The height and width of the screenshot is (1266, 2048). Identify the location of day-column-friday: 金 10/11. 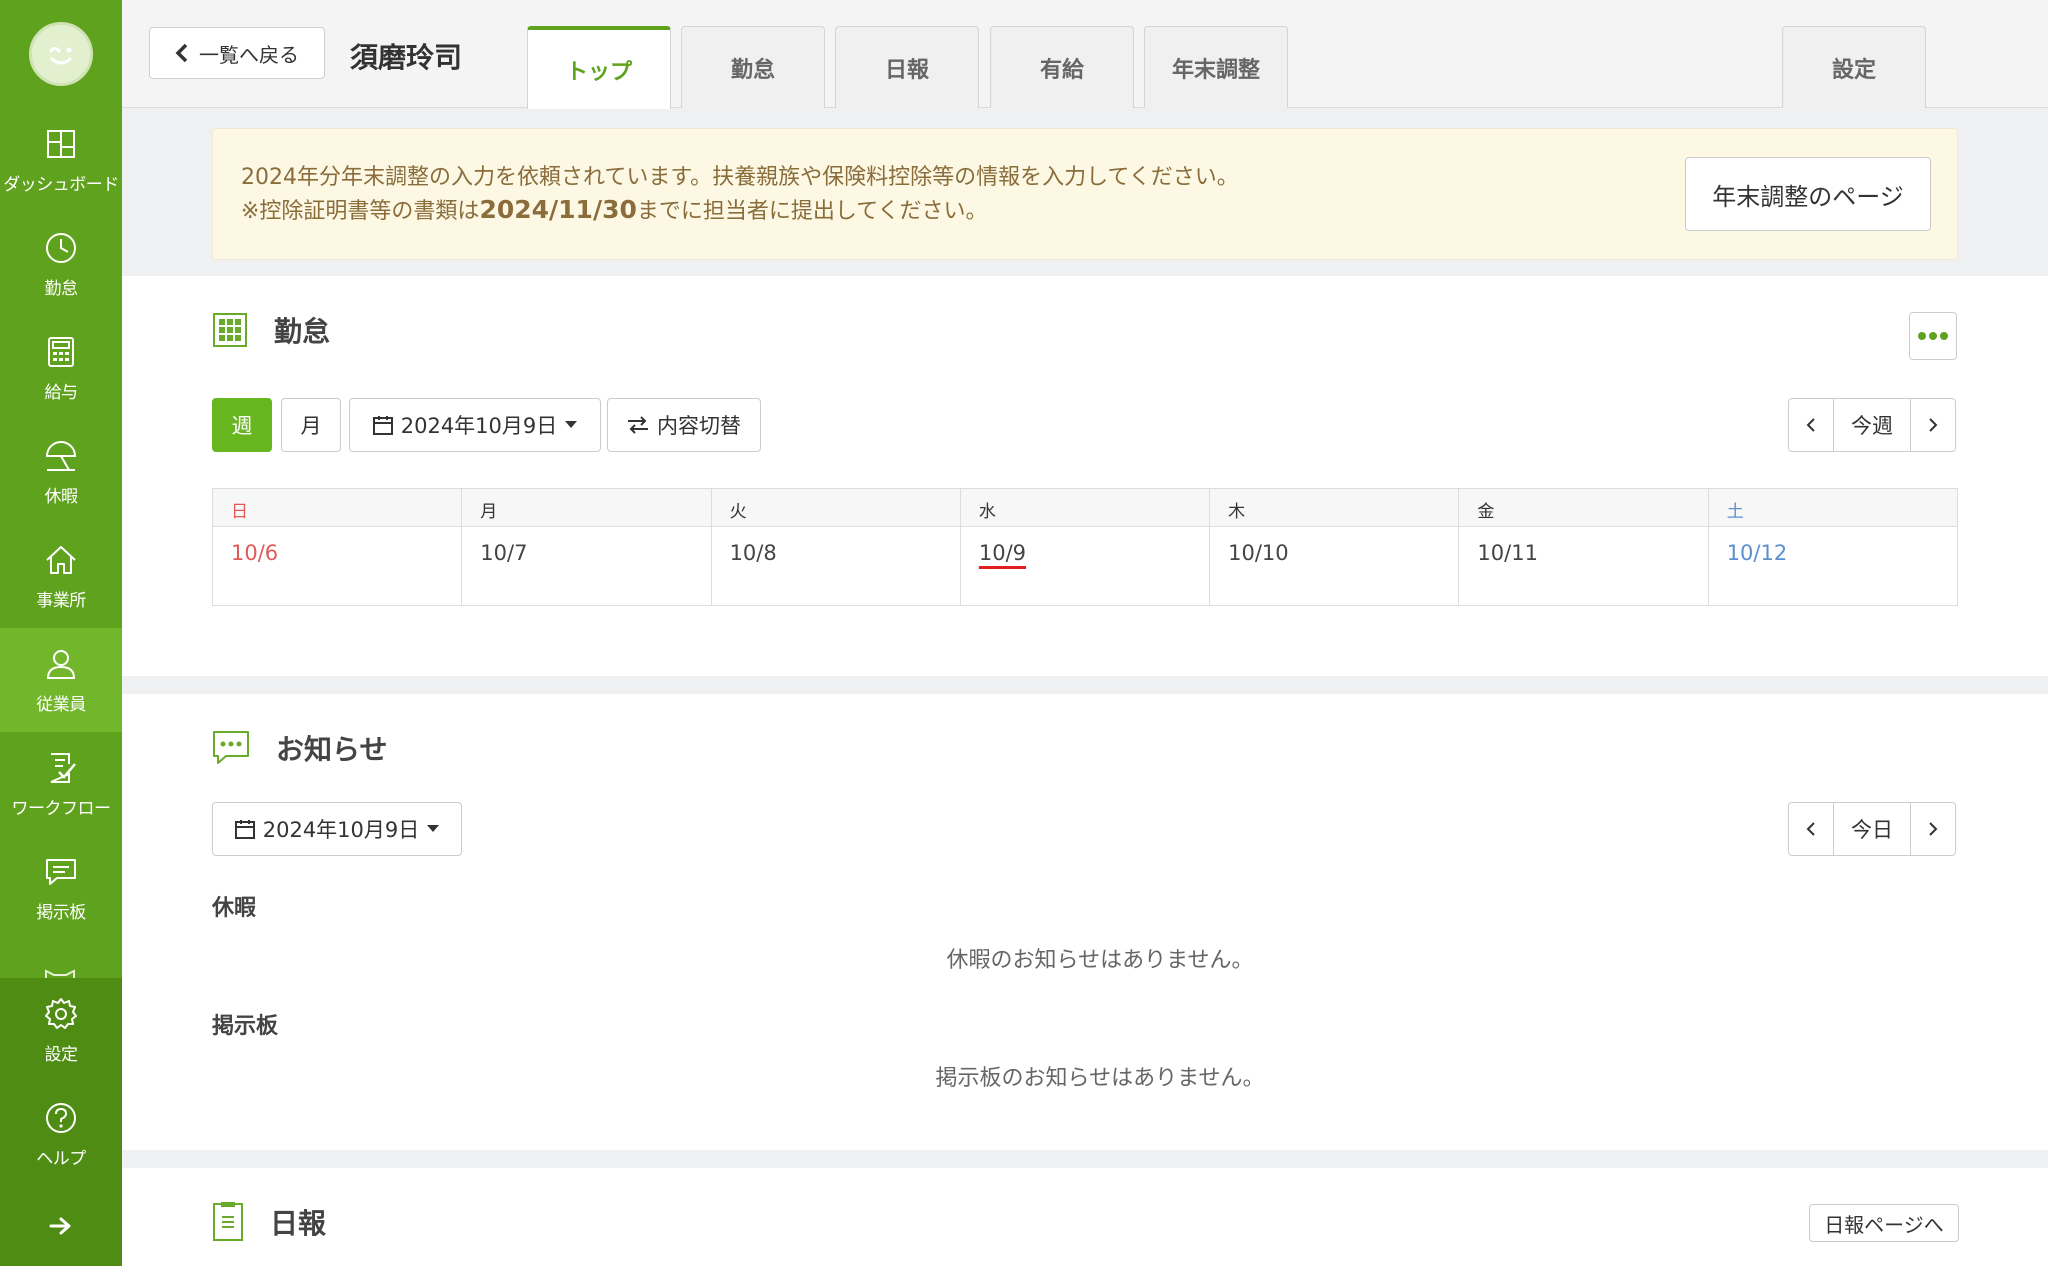
(1584, 547).